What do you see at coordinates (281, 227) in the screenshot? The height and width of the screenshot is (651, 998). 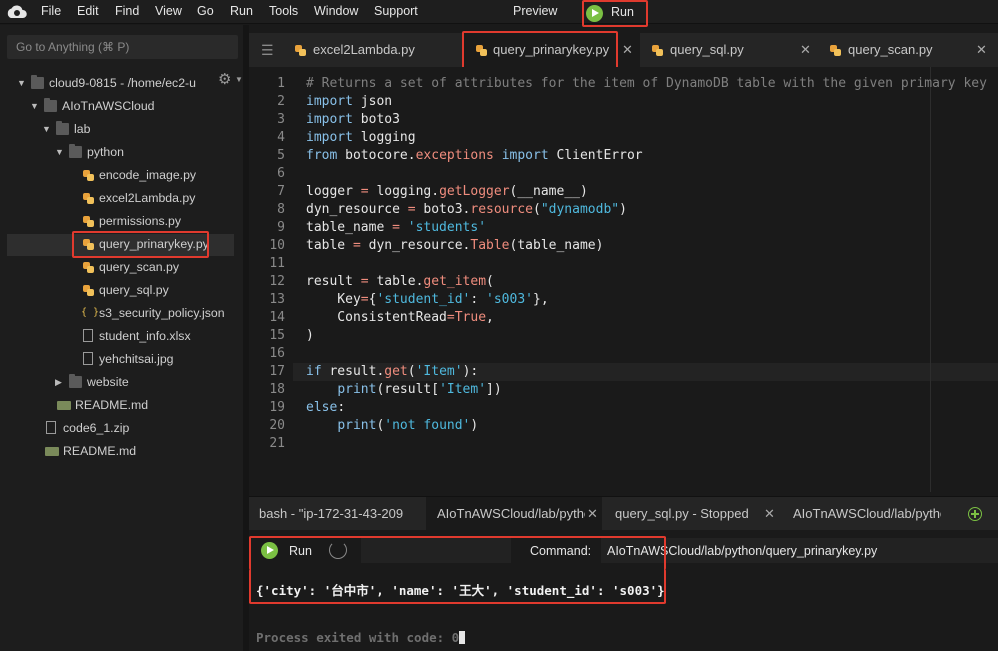 I see `line-number: 9` at bounding box center [281, 227].